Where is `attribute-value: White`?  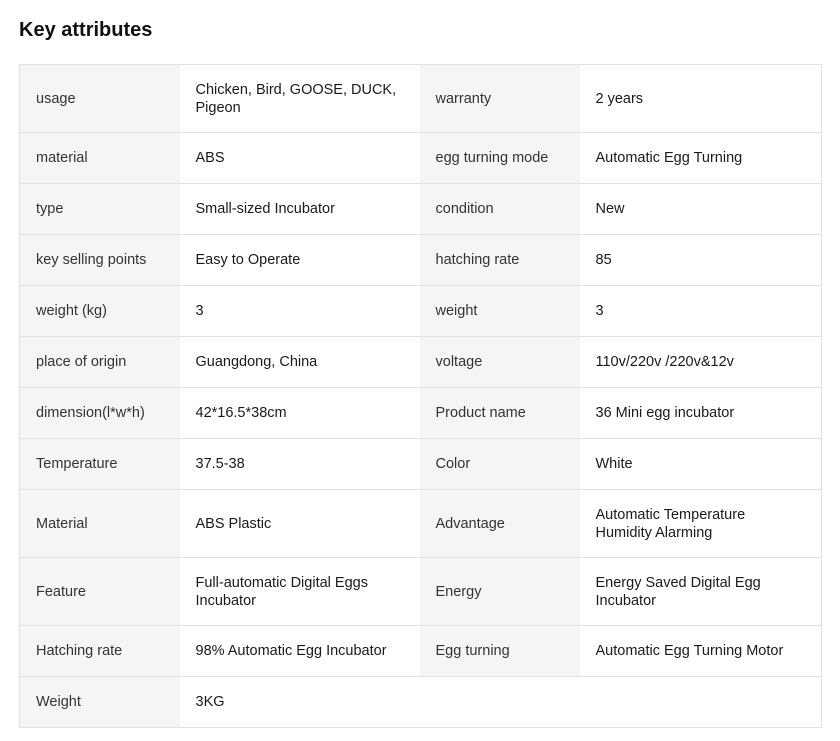
attribute-value: White is located at coordinates (700, 464).